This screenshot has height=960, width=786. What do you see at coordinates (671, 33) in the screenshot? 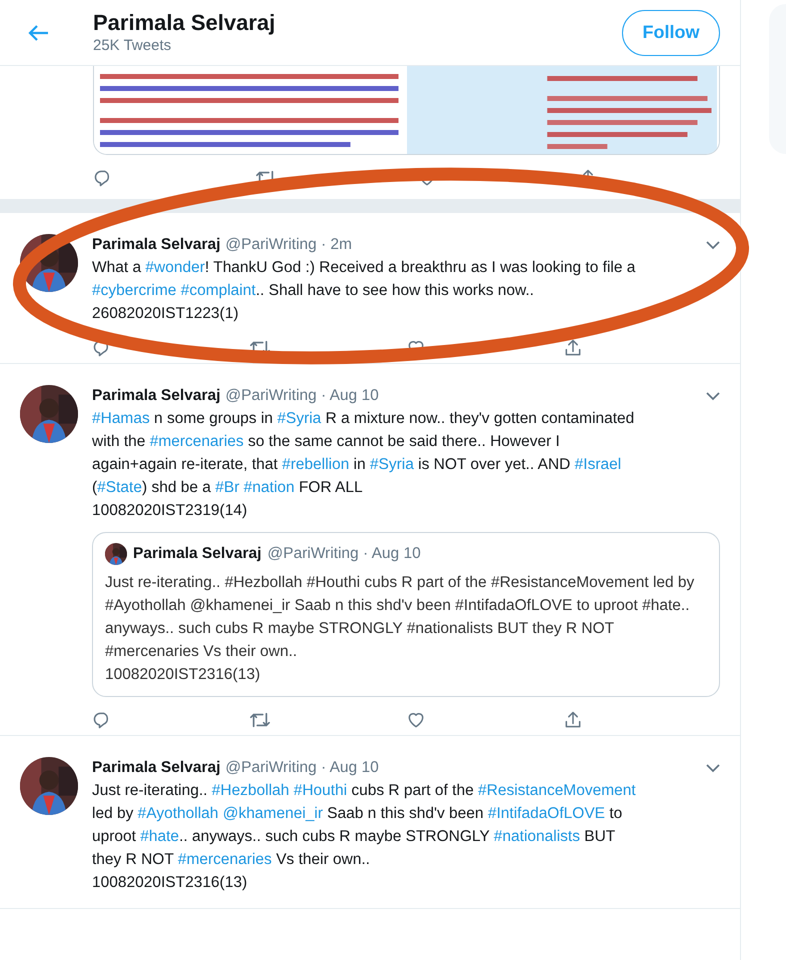
I see `follow-button: Follow` at bounding box center [671, 33].